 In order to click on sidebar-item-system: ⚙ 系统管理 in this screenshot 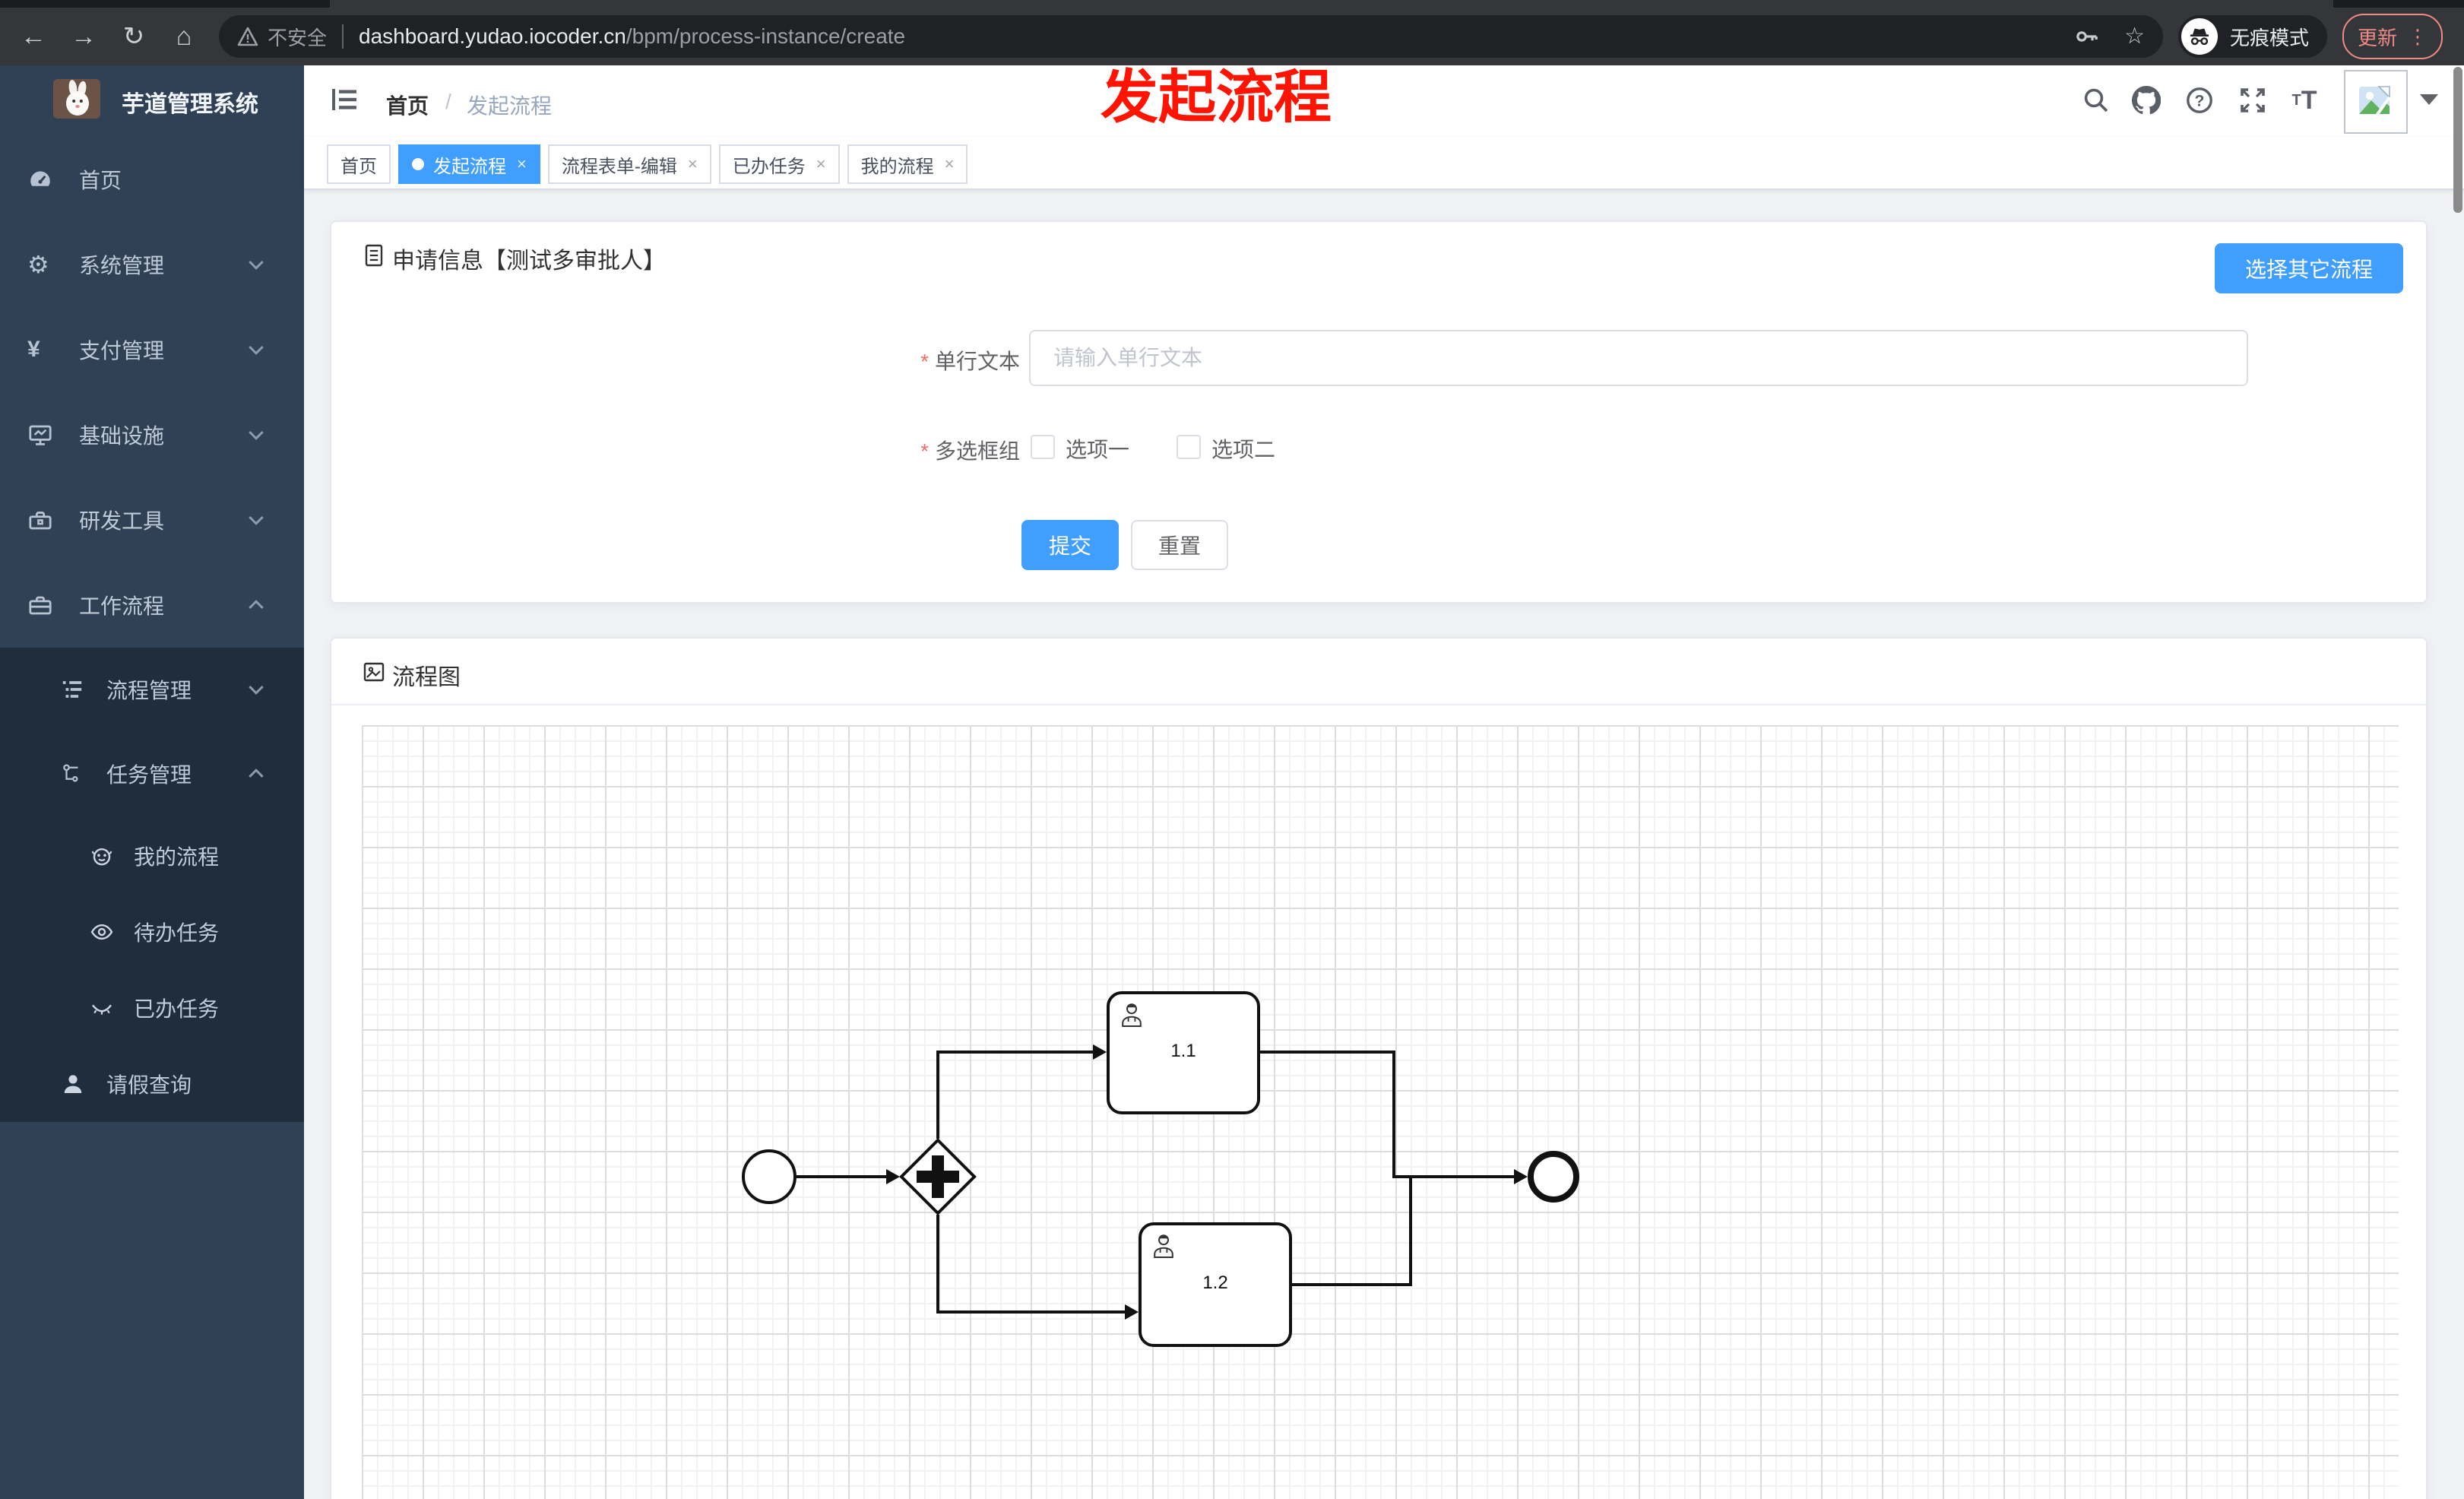, I will do `click(152, 265)`.